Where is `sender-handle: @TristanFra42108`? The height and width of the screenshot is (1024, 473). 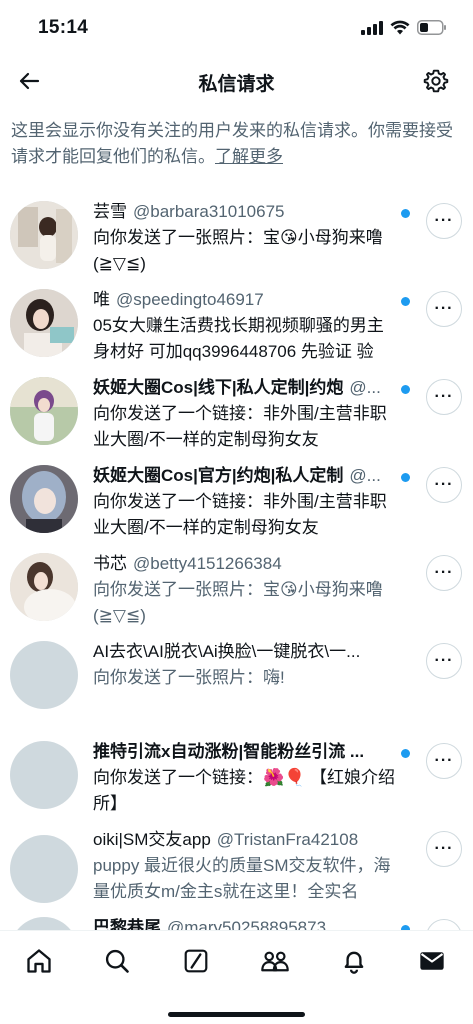 sender-handle: @TristanFra42108 is located at coordinates (287, 839).